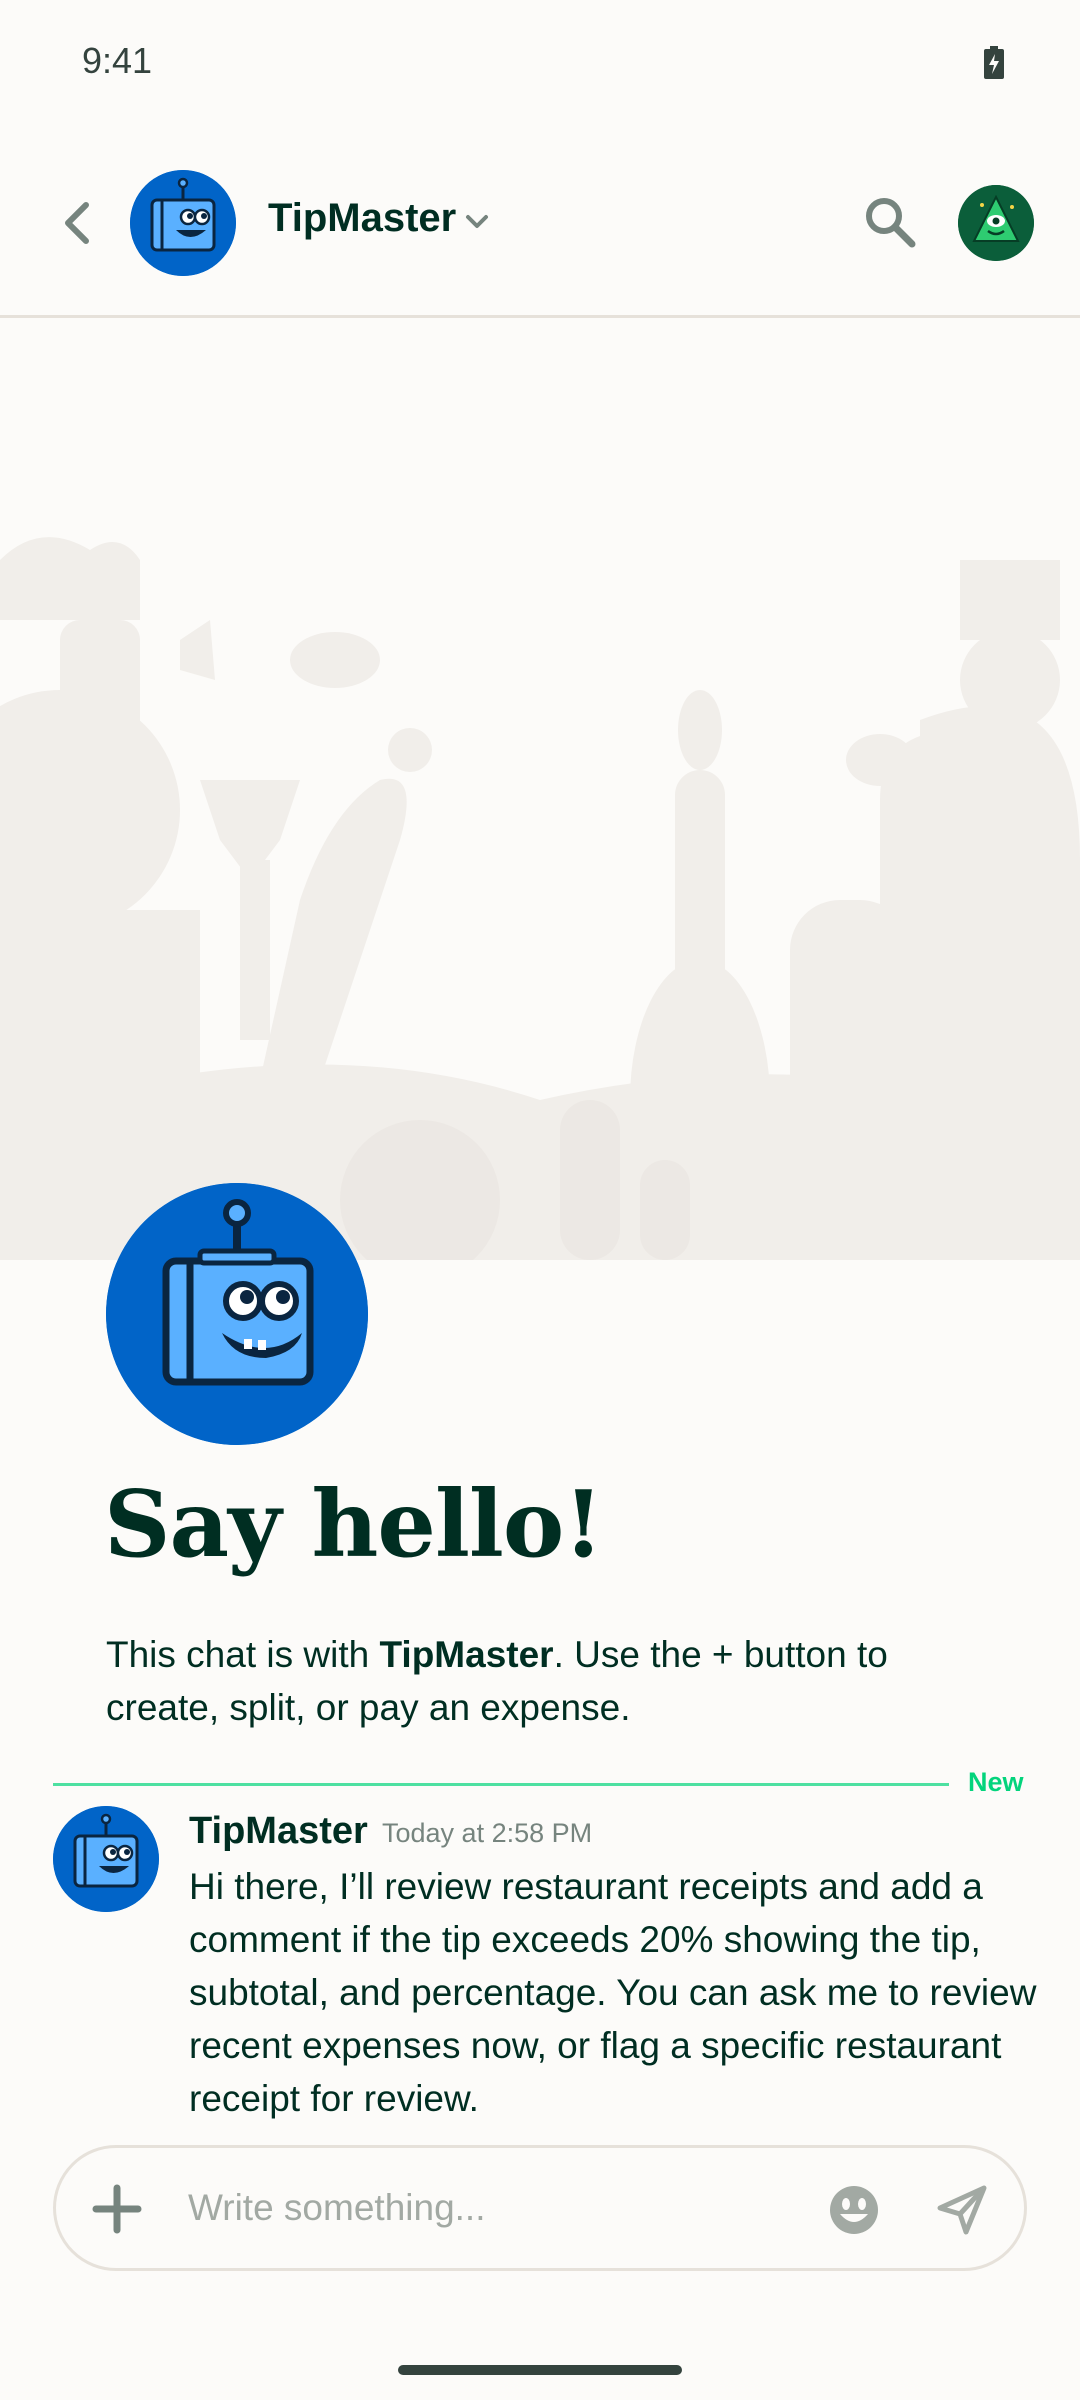  Describe the element at coordinates (540, 224) in the screenshot. I see `chat-header: TipMaster` at that location.